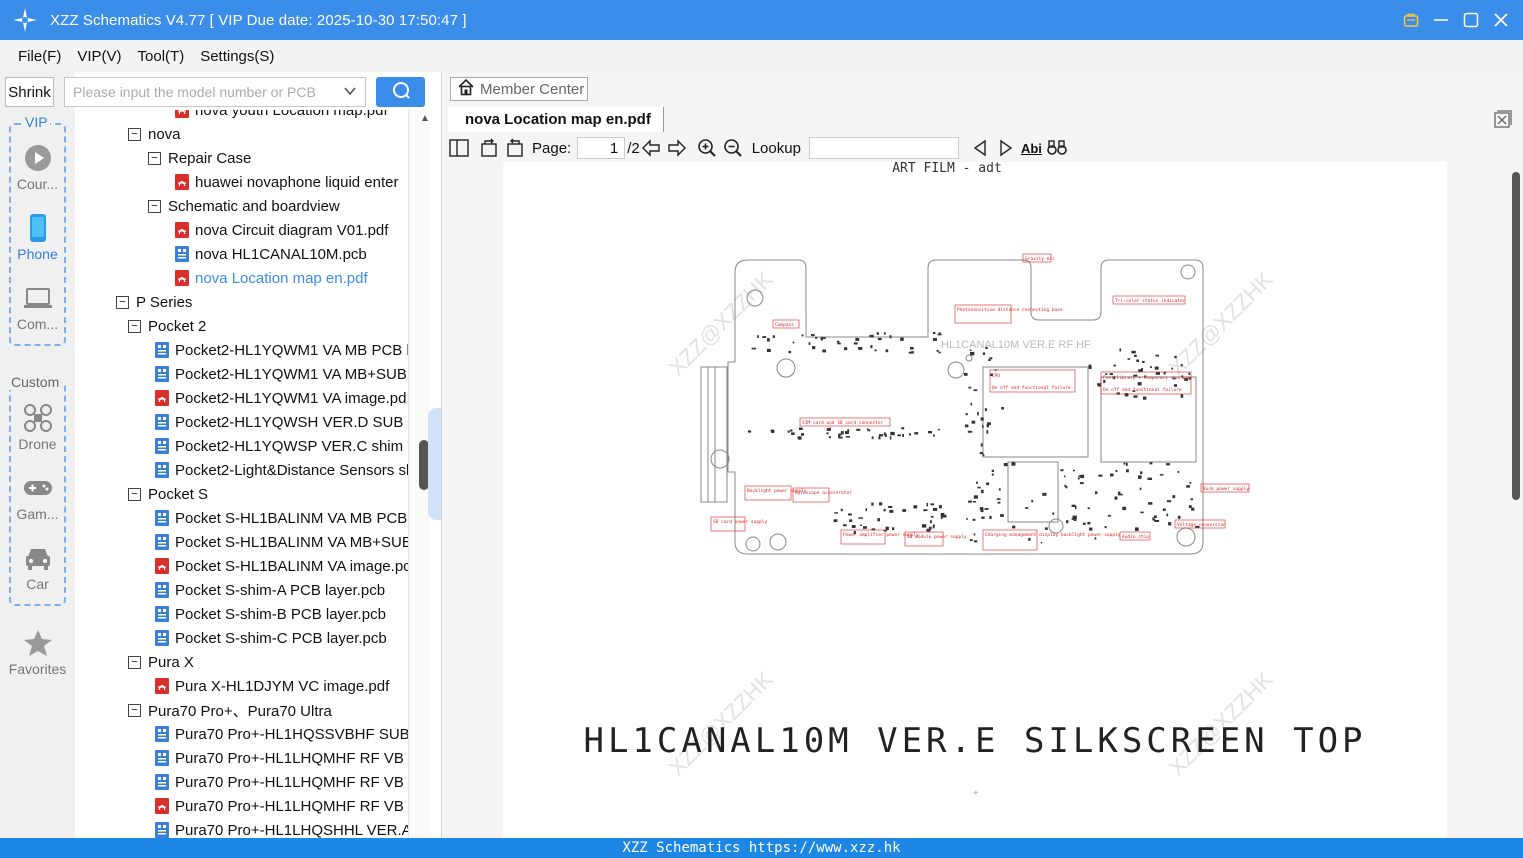 The image size is (1523, 858). I want to click on tab-document: nova Location map en.pdf, so click(556, 119).